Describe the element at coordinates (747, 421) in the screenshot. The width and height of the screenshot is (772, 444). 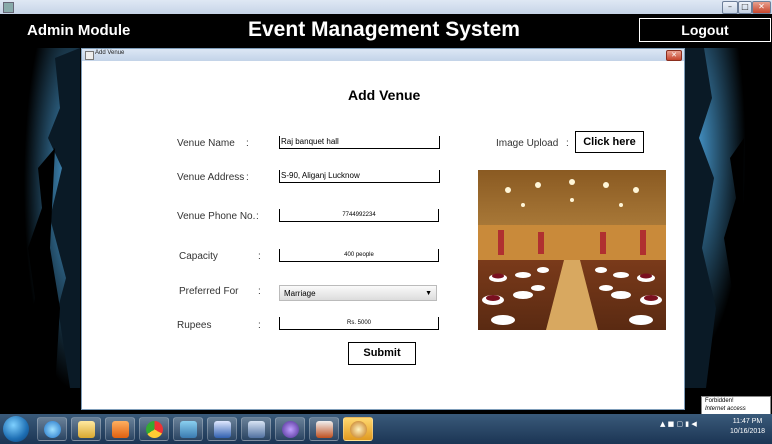
I see `clock-time: 11:47 PM` at that location.